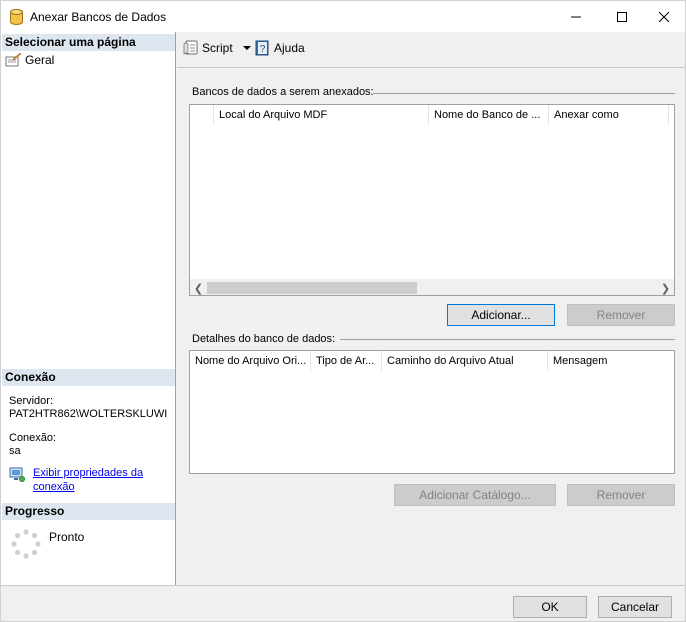  What do you see at coordinates (524, 93) in the screenshot?
I see `databases-group-divider` at bounding box center [524, 93].